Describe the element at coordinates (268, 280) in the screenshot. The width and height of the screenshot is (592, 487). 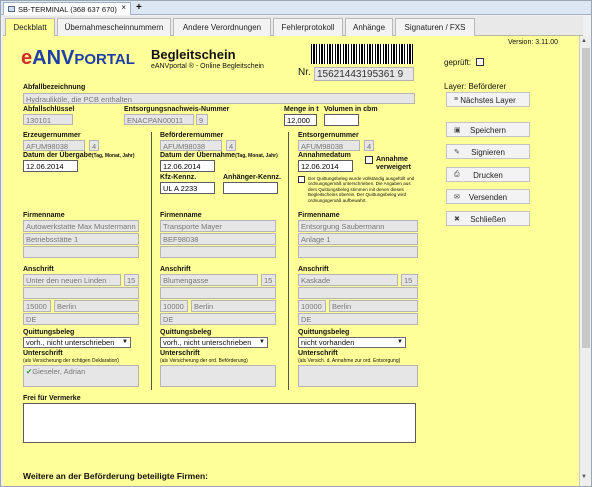
I see `befoerderer-hausnr: 15` at that location.